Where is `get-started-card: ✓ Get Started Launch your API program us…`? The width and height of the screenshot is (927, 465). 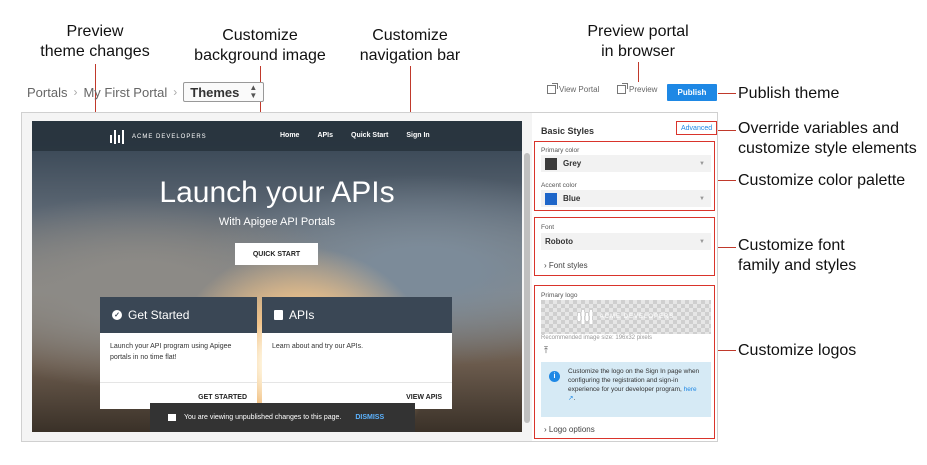 get-started-card: ✓ Get Started Launch your API program us… is located at coordinates (178, 353).